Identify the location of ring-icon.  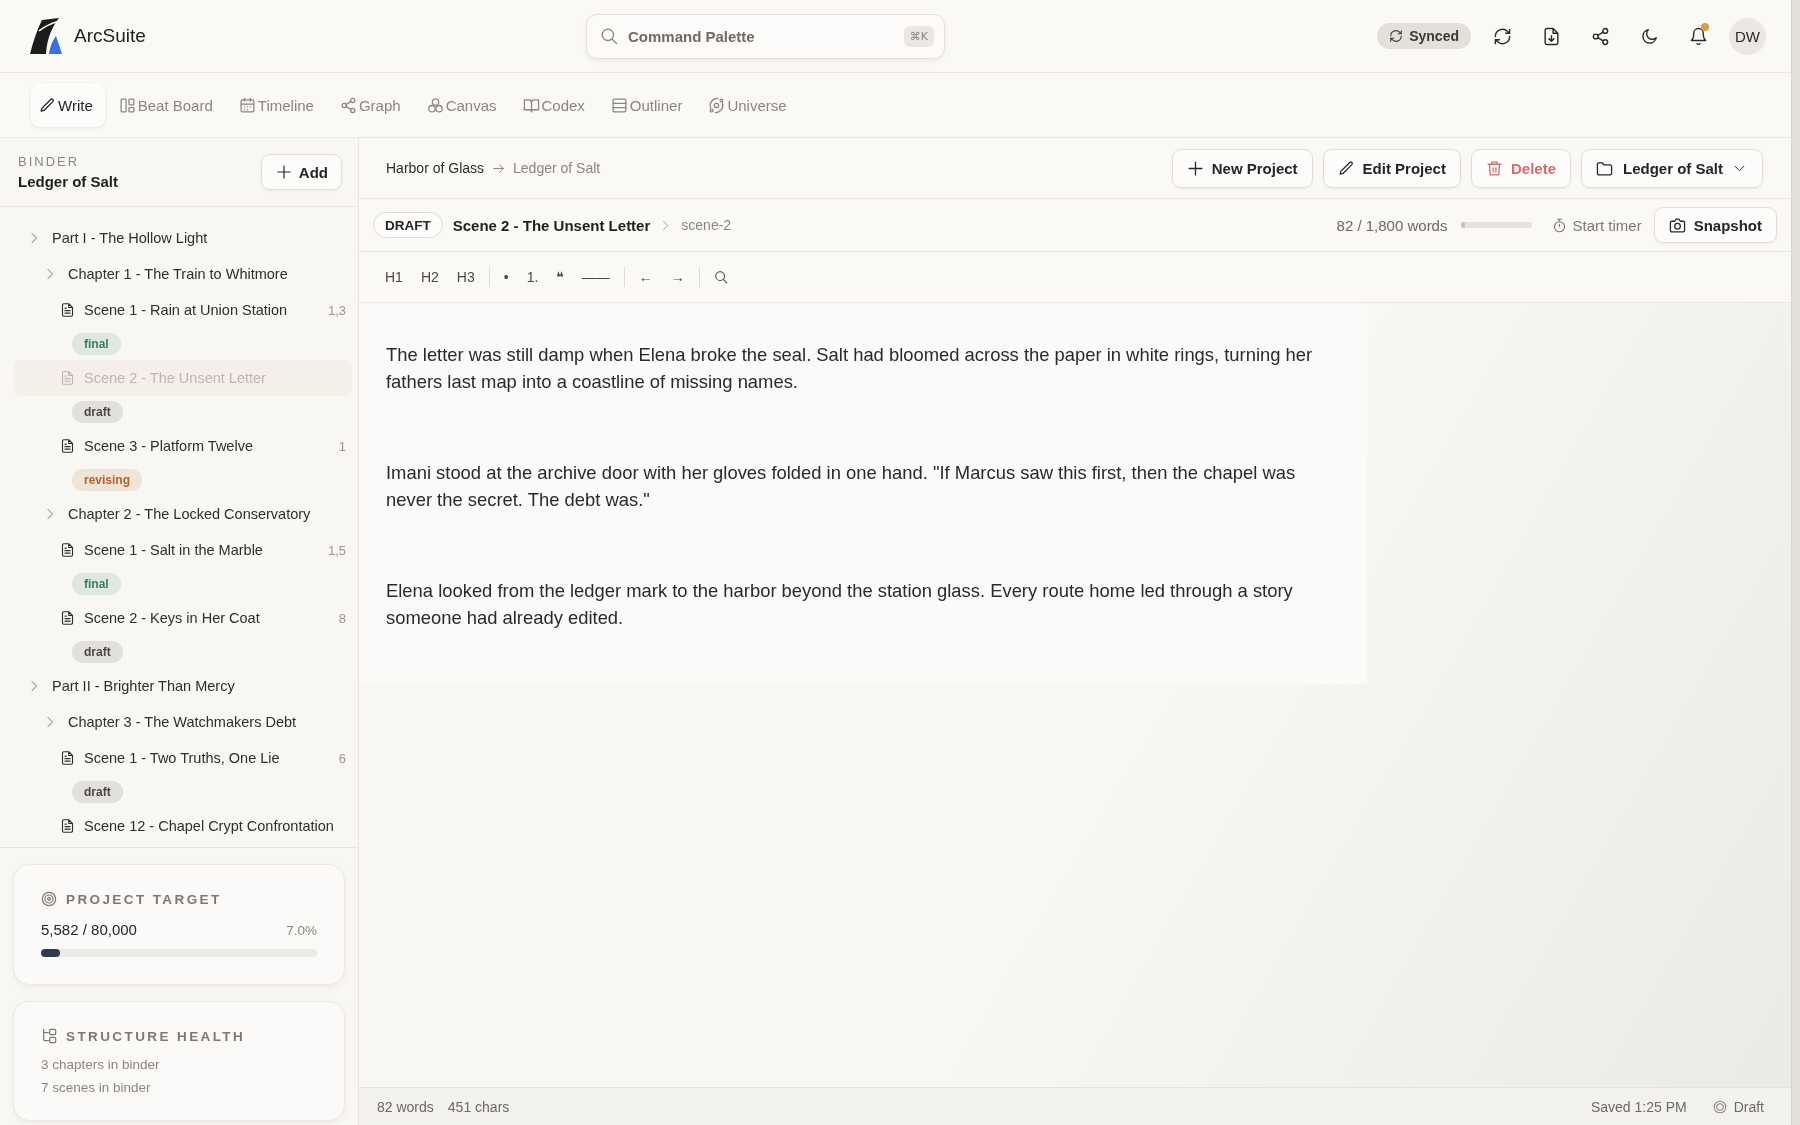
(1719, 1106).